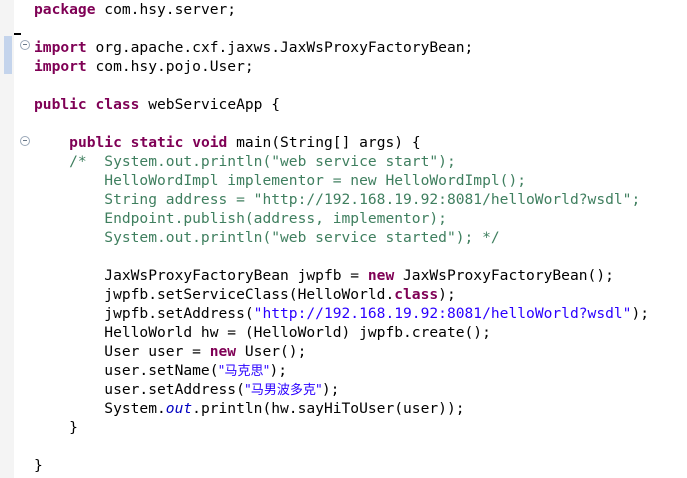 This screenshot has height=478, width=687. What do you see at coordinates (17, 34) in the screenshot?
I see `text-cursor` at bounding box center [17, 34].